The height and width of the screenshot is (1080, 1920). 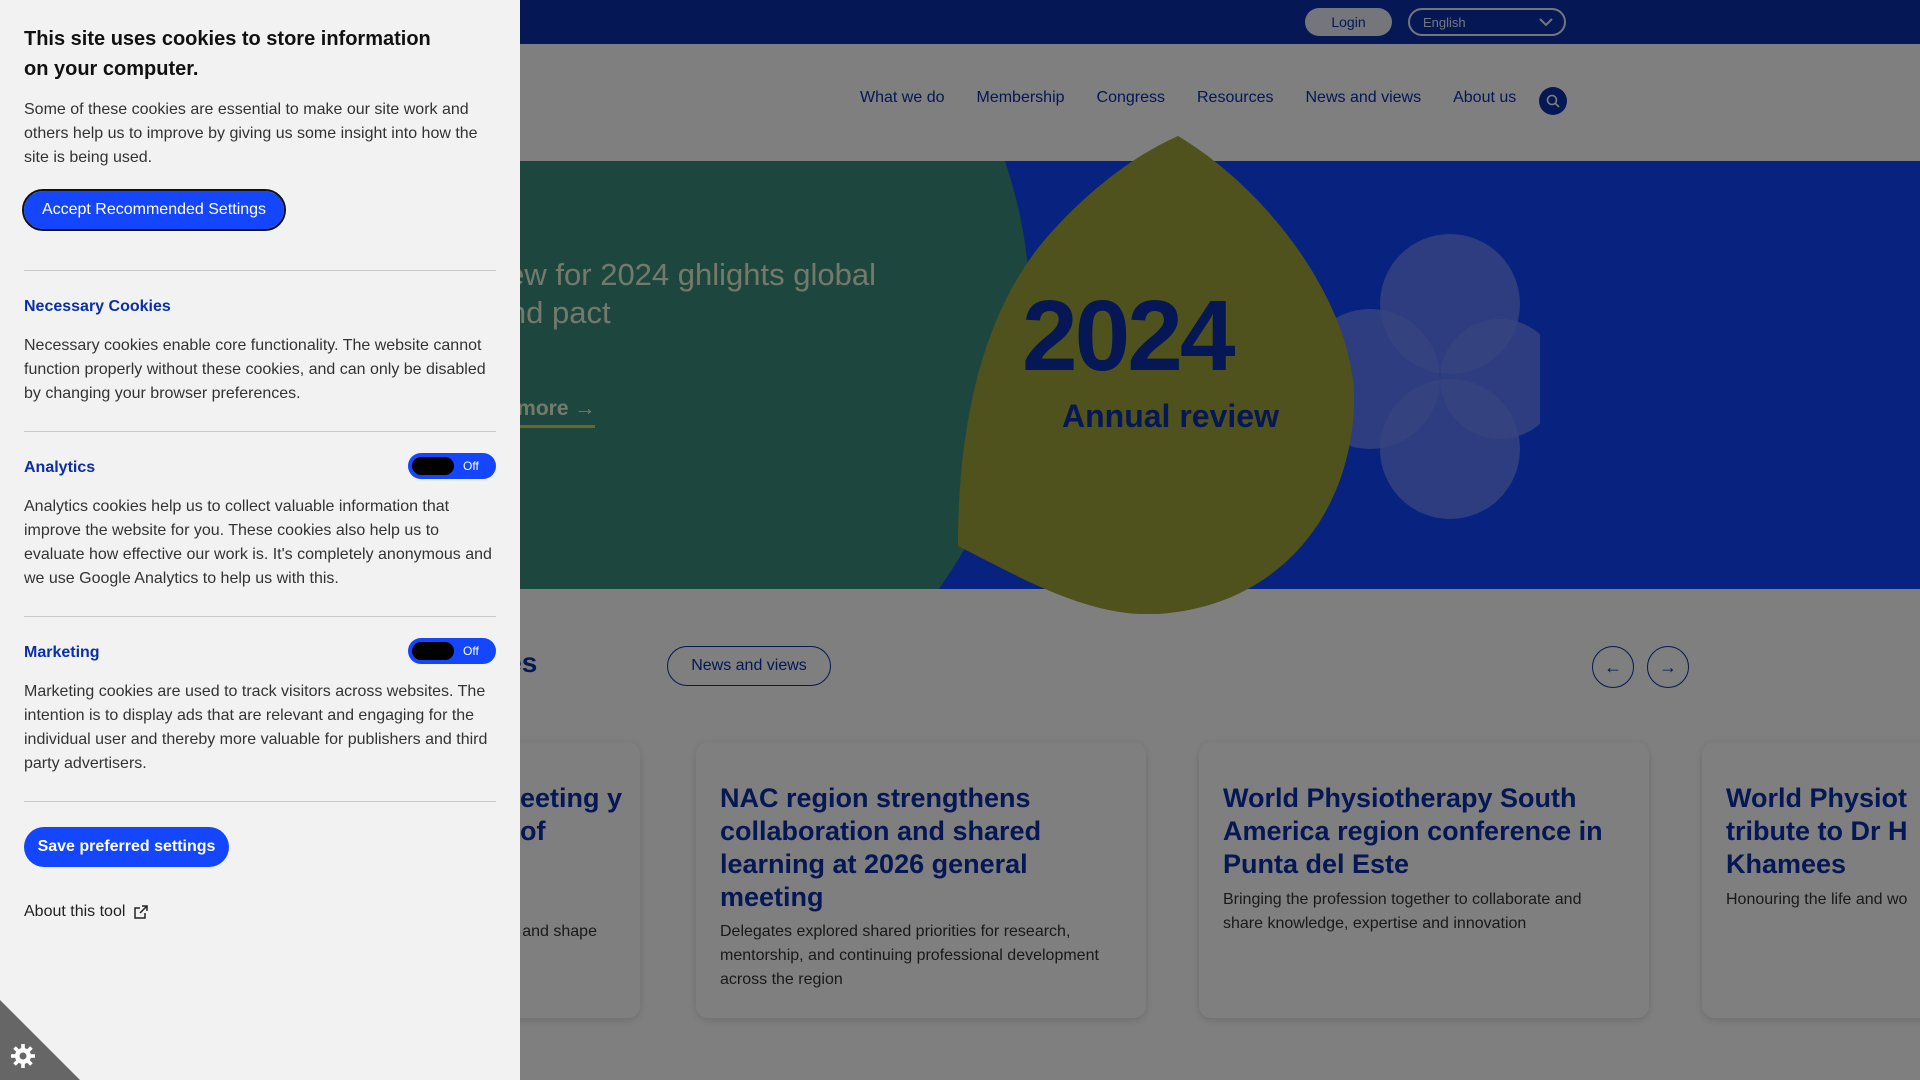 I want to click on save-preferred-settings-button: Save preferred settings, so click(x=126, y=847).